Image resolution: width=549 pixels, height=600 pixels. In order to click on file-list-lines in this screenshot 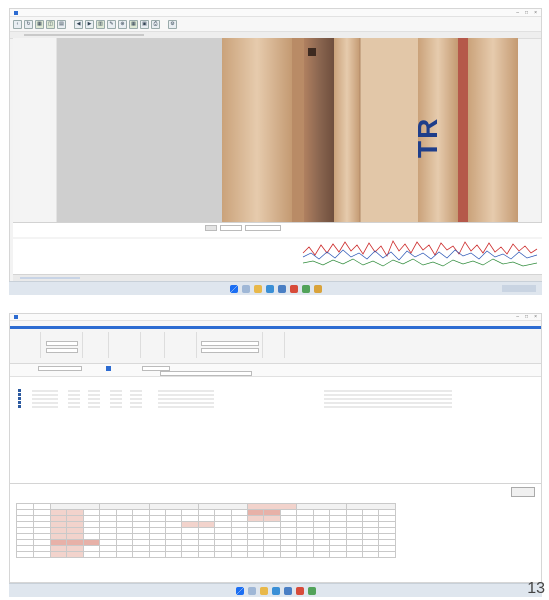, I will do `click(242, 399)`.